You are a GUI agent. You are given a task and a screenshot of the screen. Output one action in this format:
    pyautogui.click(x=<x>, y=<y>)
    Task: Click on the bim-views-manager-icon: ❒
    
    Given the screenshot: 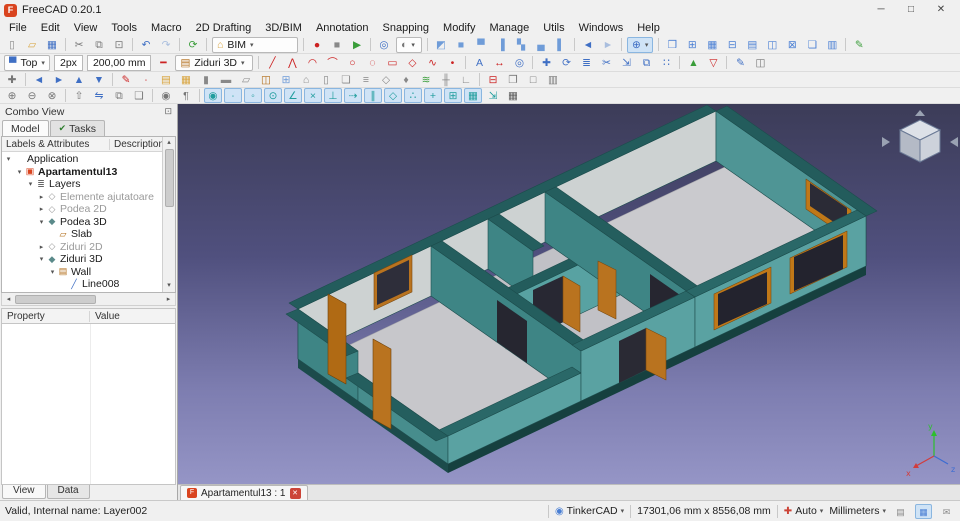 What is the action you would take?
    pyautogui.click(x=672, y=44)
    